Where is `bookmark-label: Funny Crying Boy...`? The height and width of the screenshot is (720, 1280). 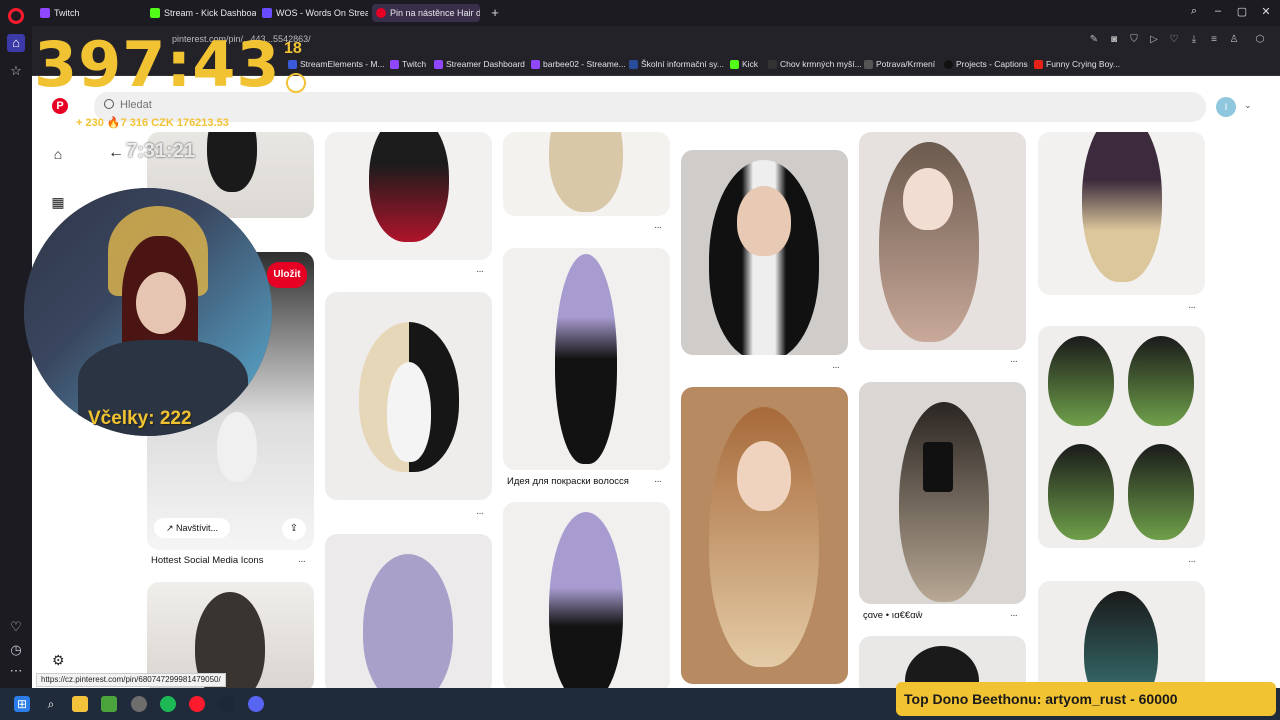
bookmark-label: Funny Crying Boy... is located at coordinates (1083, 64).